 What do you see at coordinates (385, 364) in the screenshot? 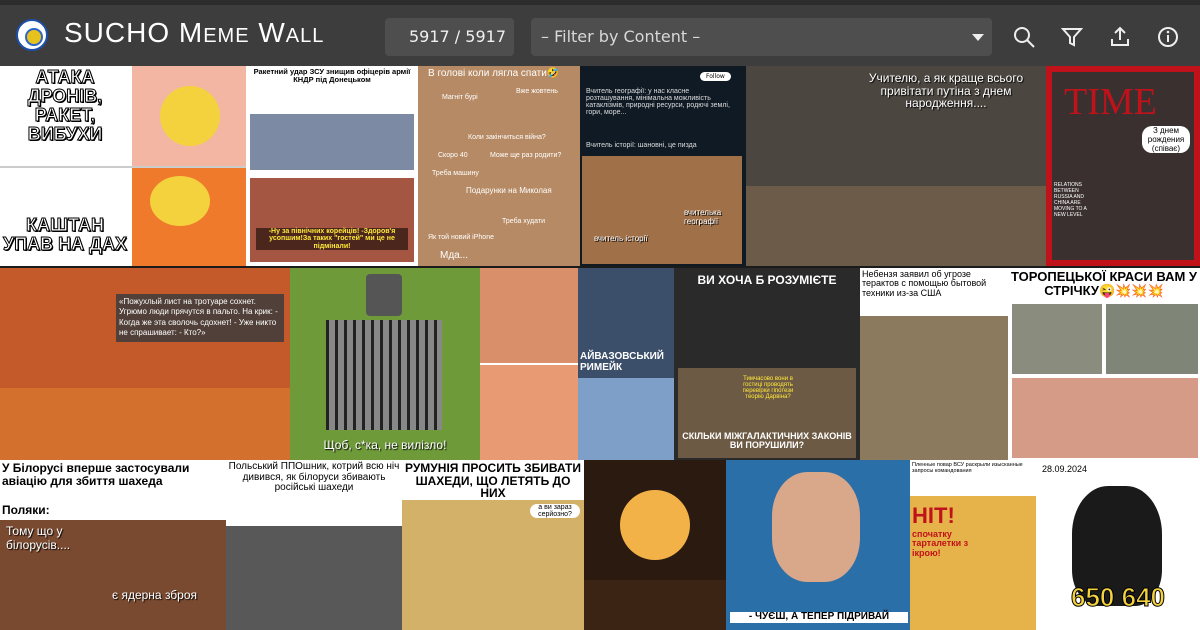
I see `meme-tile-grave: Щоб, с*ка, не вилізло!` at bounding box center [385, 364].